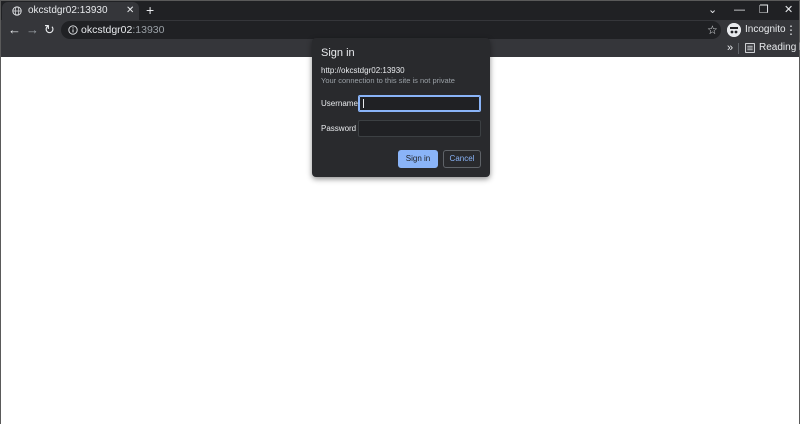 The height and width of the screenshot is (424, 800). I want to click on username-label: Username, so click(339, 103).